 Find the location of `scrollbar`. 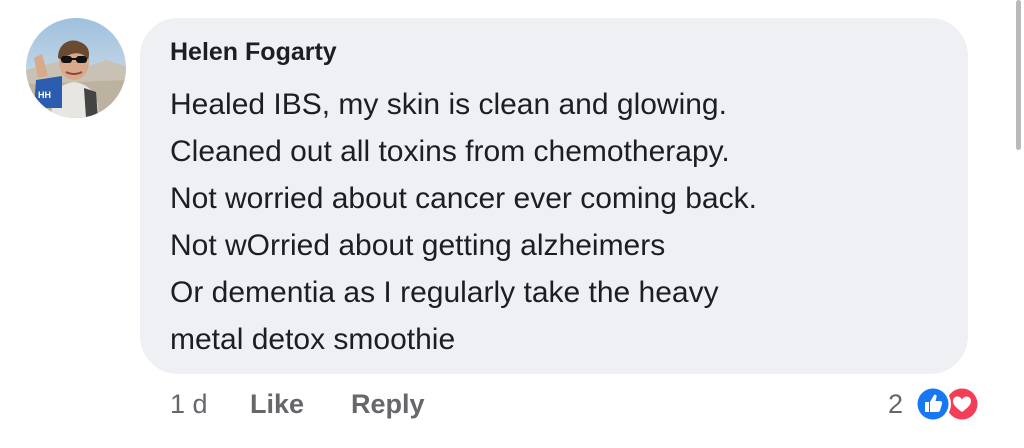

scrollbar is located at coordinates (1018, 75).